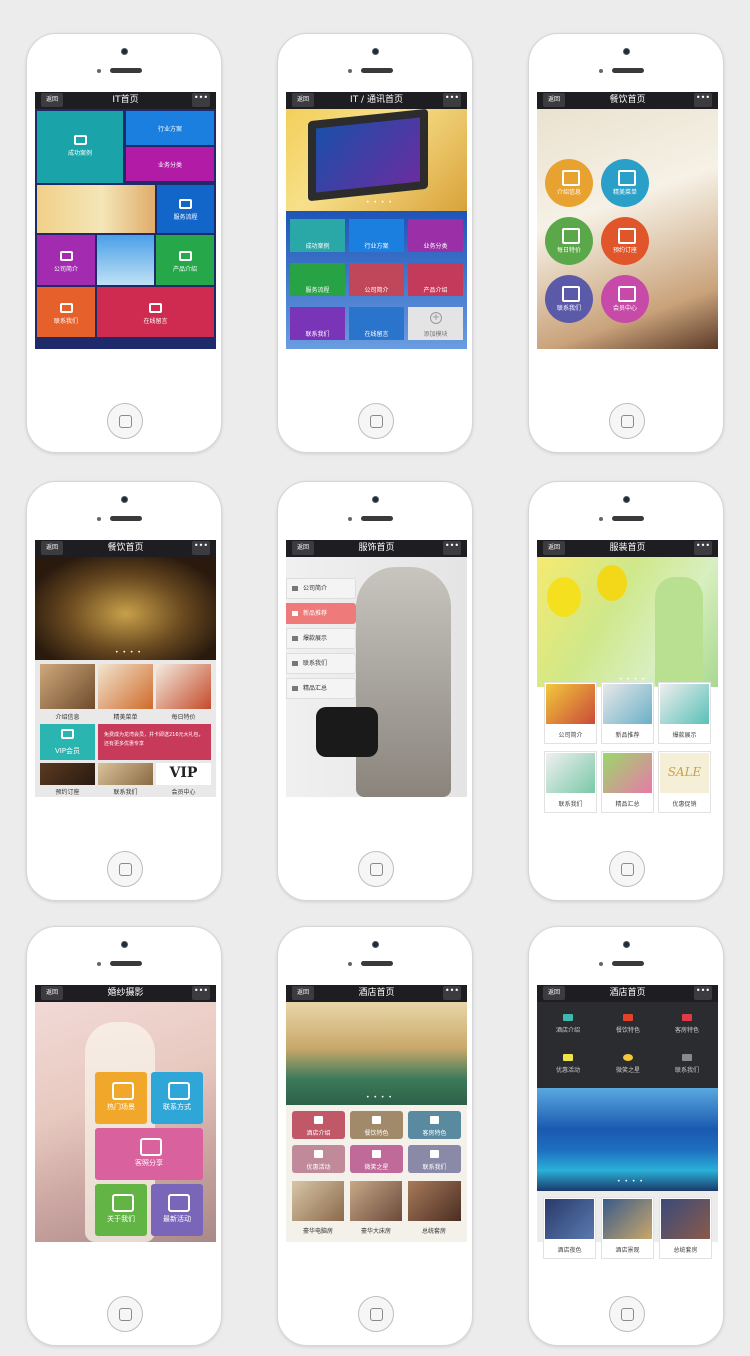 This screenshot has width=750, height=1356. I want to click on card-scenery: 酒店景观, so click(627, 1228).